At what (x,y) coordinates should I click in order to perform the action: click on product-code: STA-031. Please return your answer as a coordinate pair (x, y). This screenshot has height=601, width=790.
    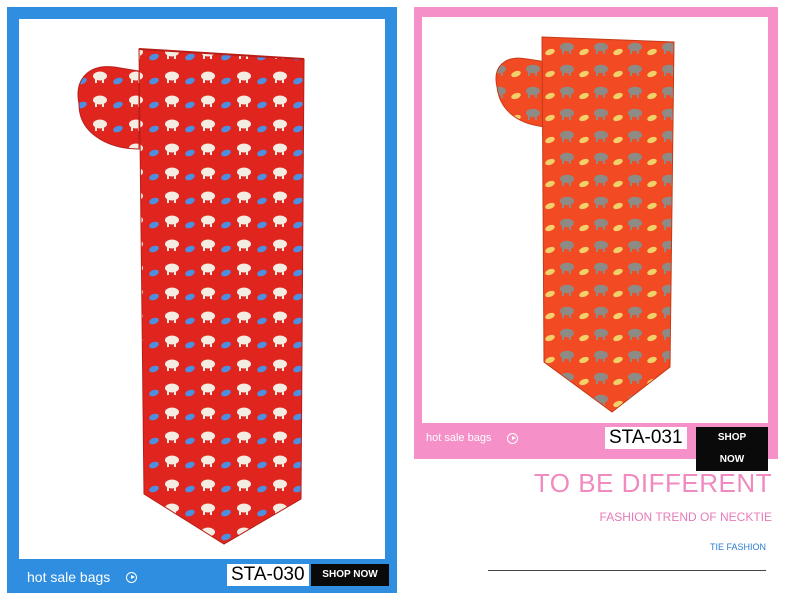
    Looking at the image, I should click on (646, 438).